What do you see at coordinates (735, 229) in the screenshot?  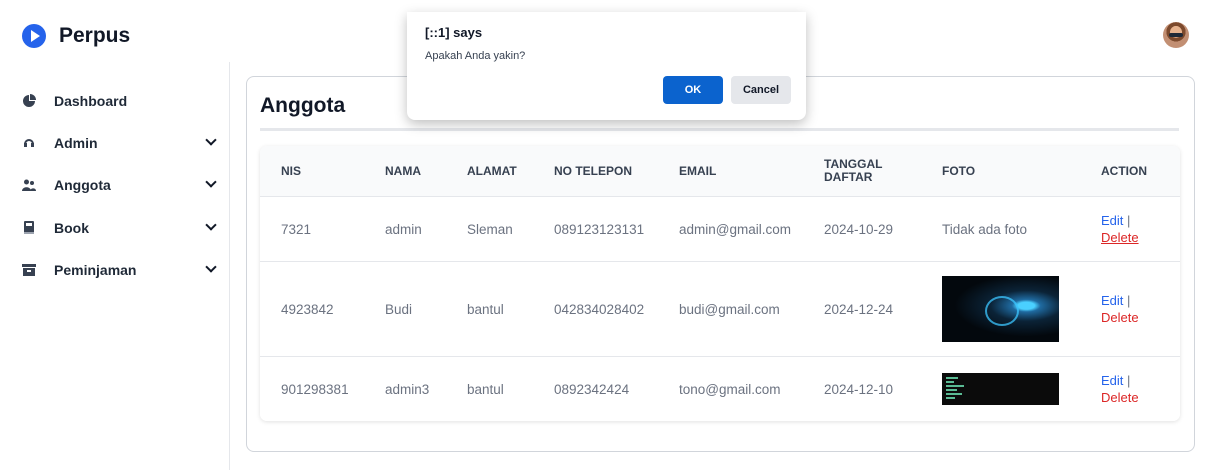 I see `cell-email: admin@gmail.com` at bounding box center [735, 229].